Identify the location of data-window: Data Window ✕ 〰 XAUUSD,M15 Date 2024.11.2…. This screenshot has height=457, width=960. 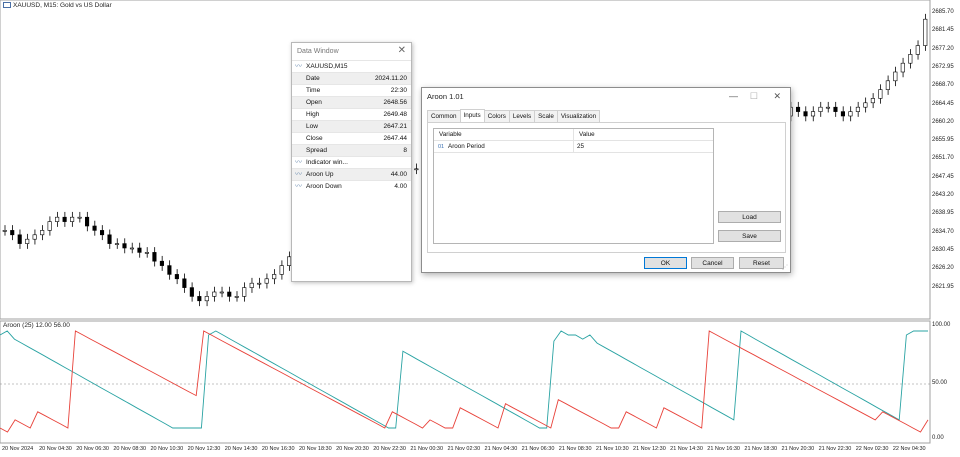
(351, 162).